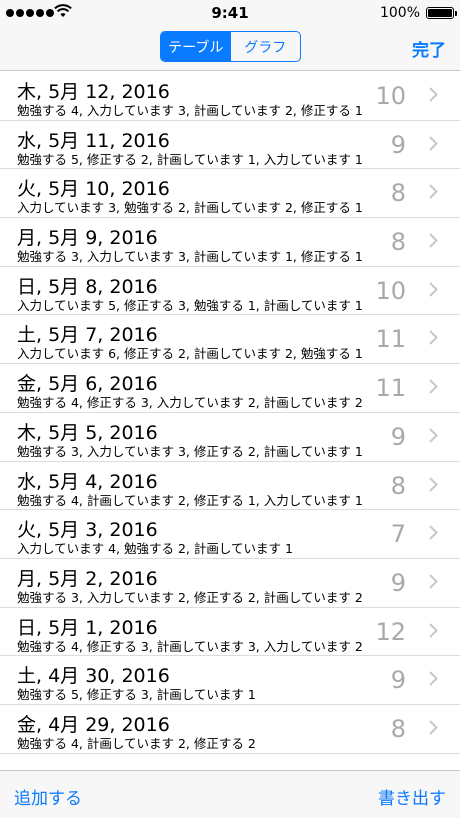 The height and width of the screenshot is (818, 460). Describe the element at coordinates (230, 729) in the screenshot. I see `table-row: 金, 4月 29, 2016 勉強する 4, 計画しています 2, 修正する 28` at that location.